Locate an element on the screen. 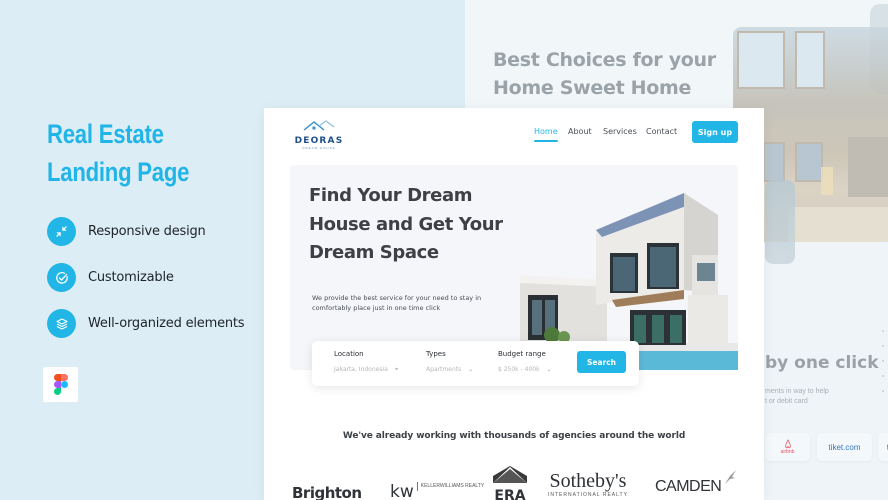 The image size is (888, 500). feature-customizable: Customizable is located at coordinates (110, 277).